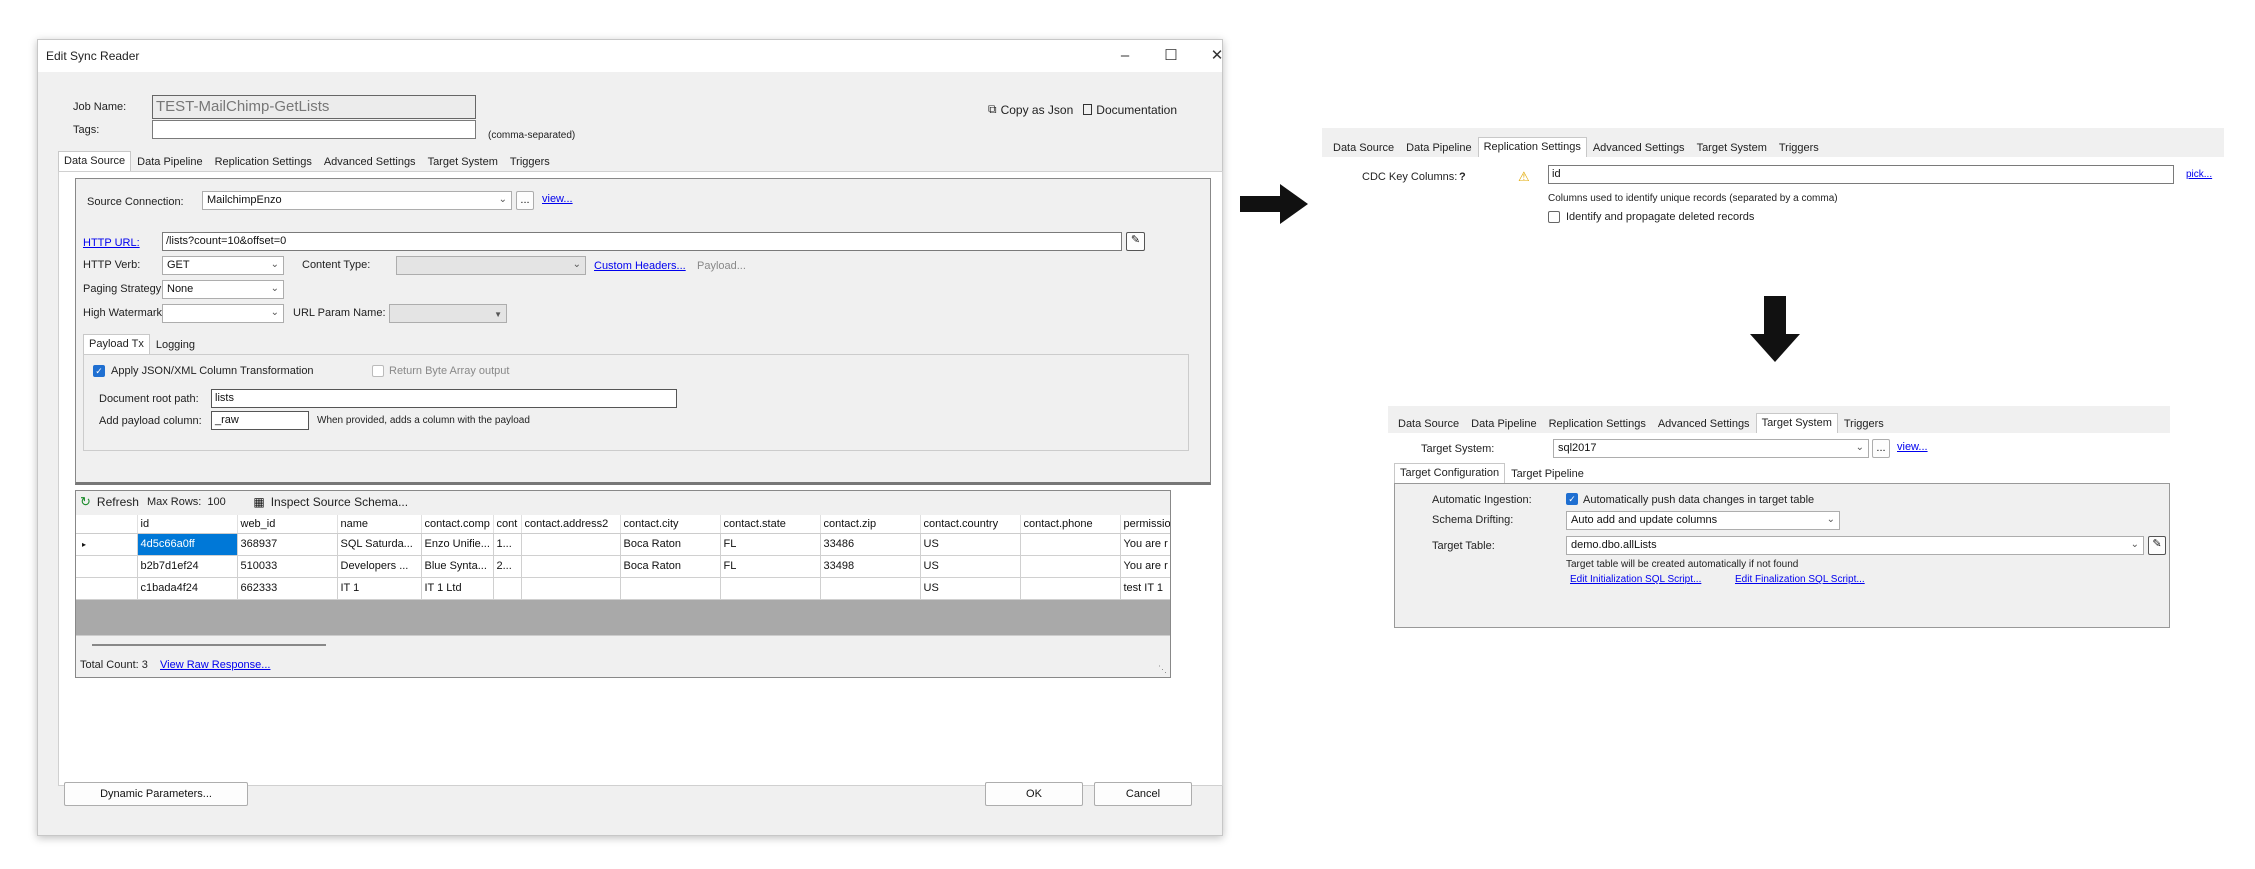 The image size is (2255, 869). I want to click on http-url-input: /lists?count=10&offset=0, so click(642, 241).